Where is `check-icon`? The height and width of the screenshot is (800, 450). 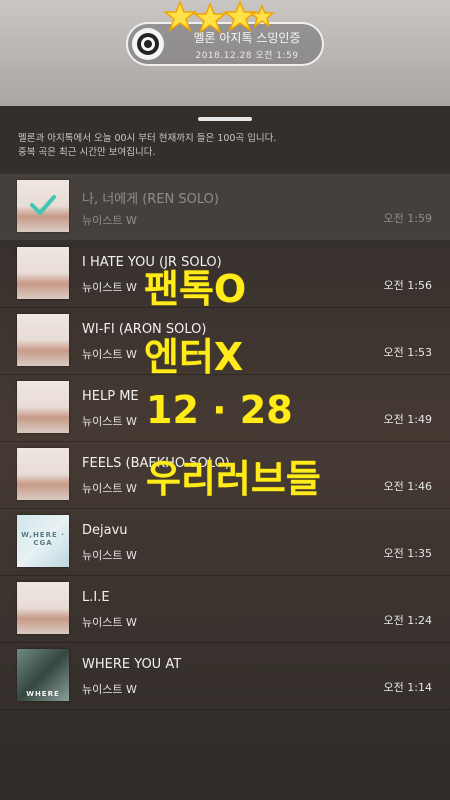
check-icon is located at coordinates (43, 205).